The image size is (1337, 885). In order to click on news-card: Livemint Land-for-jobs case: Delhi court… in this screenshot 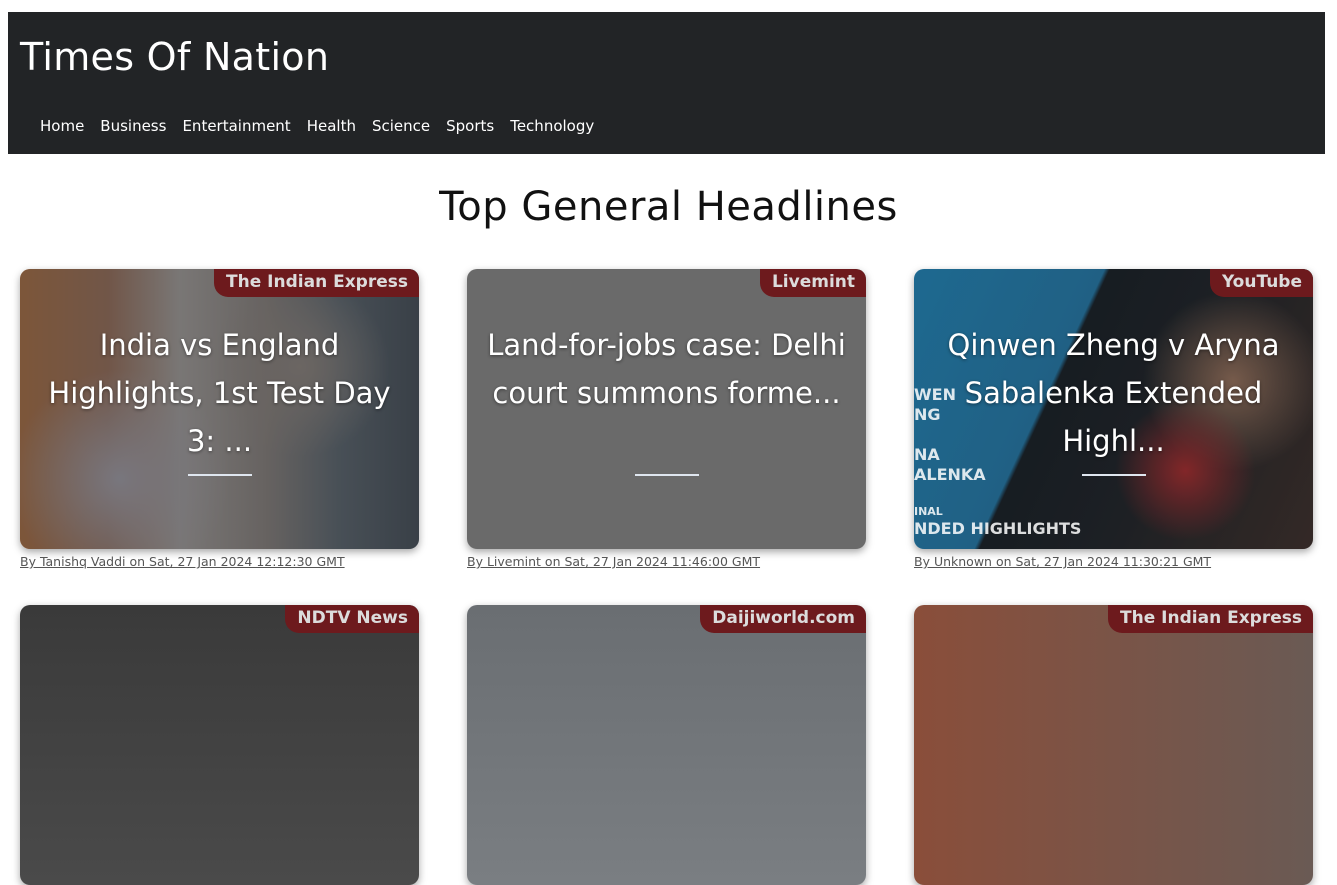, I will do `click(666, 409)`.